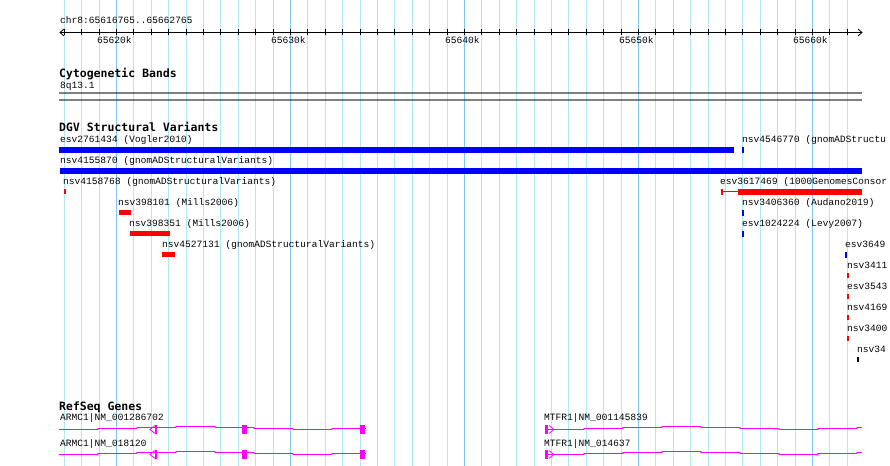 The height and width of the screenshot is (466, 890). I want to click on variant-label: esv3649, so click(865, 245).